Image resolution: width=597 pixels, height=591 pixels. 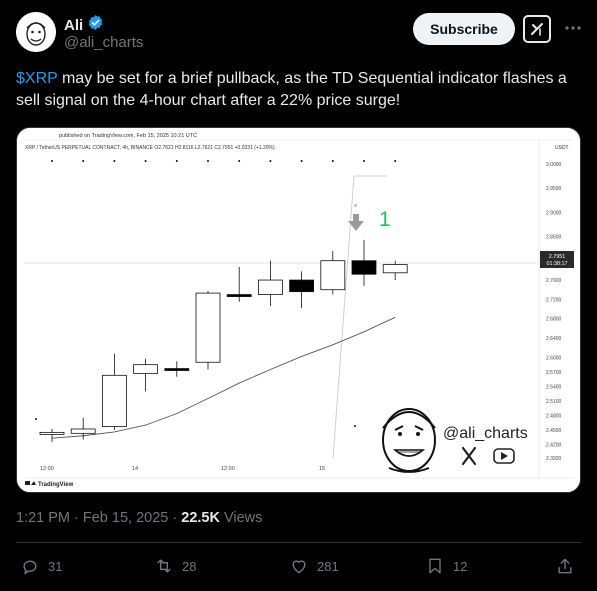 I want to click on tweet-meta: 1:21 PM · Feb 15, 2025 · 22.5K Views, so click(x=139, y=518).